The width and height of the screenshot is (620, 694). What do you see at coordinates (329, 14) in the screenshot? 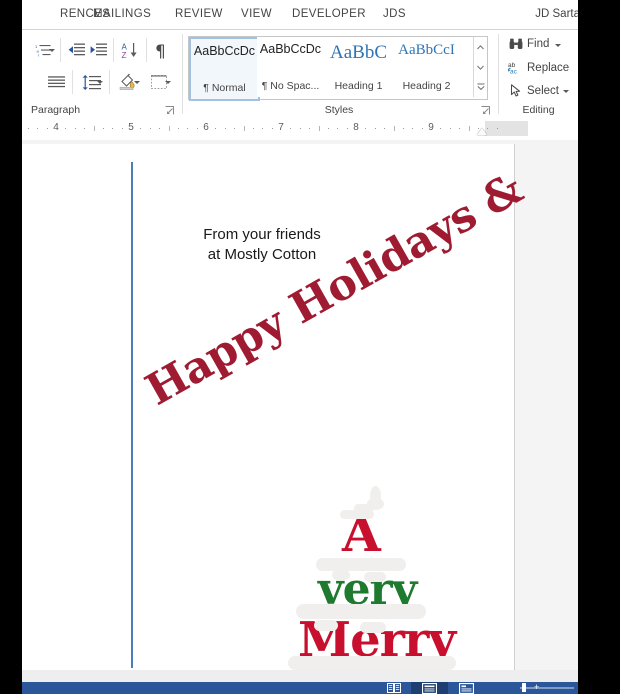
I see `tab-developer: DEVELOPER` at bounding box center [329, 14].